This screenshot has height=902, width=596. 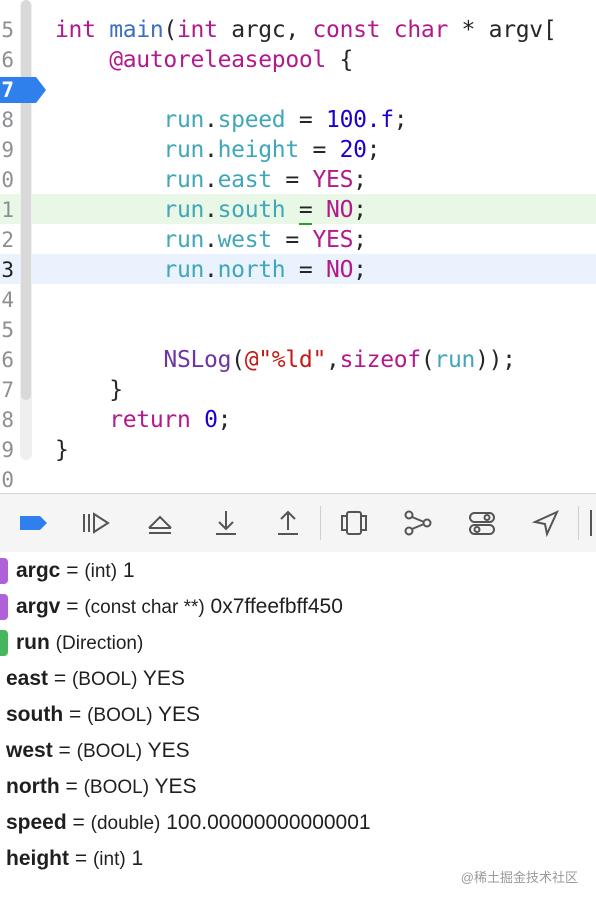 I want to click on code-line: 4, so click(x=298, y=300).